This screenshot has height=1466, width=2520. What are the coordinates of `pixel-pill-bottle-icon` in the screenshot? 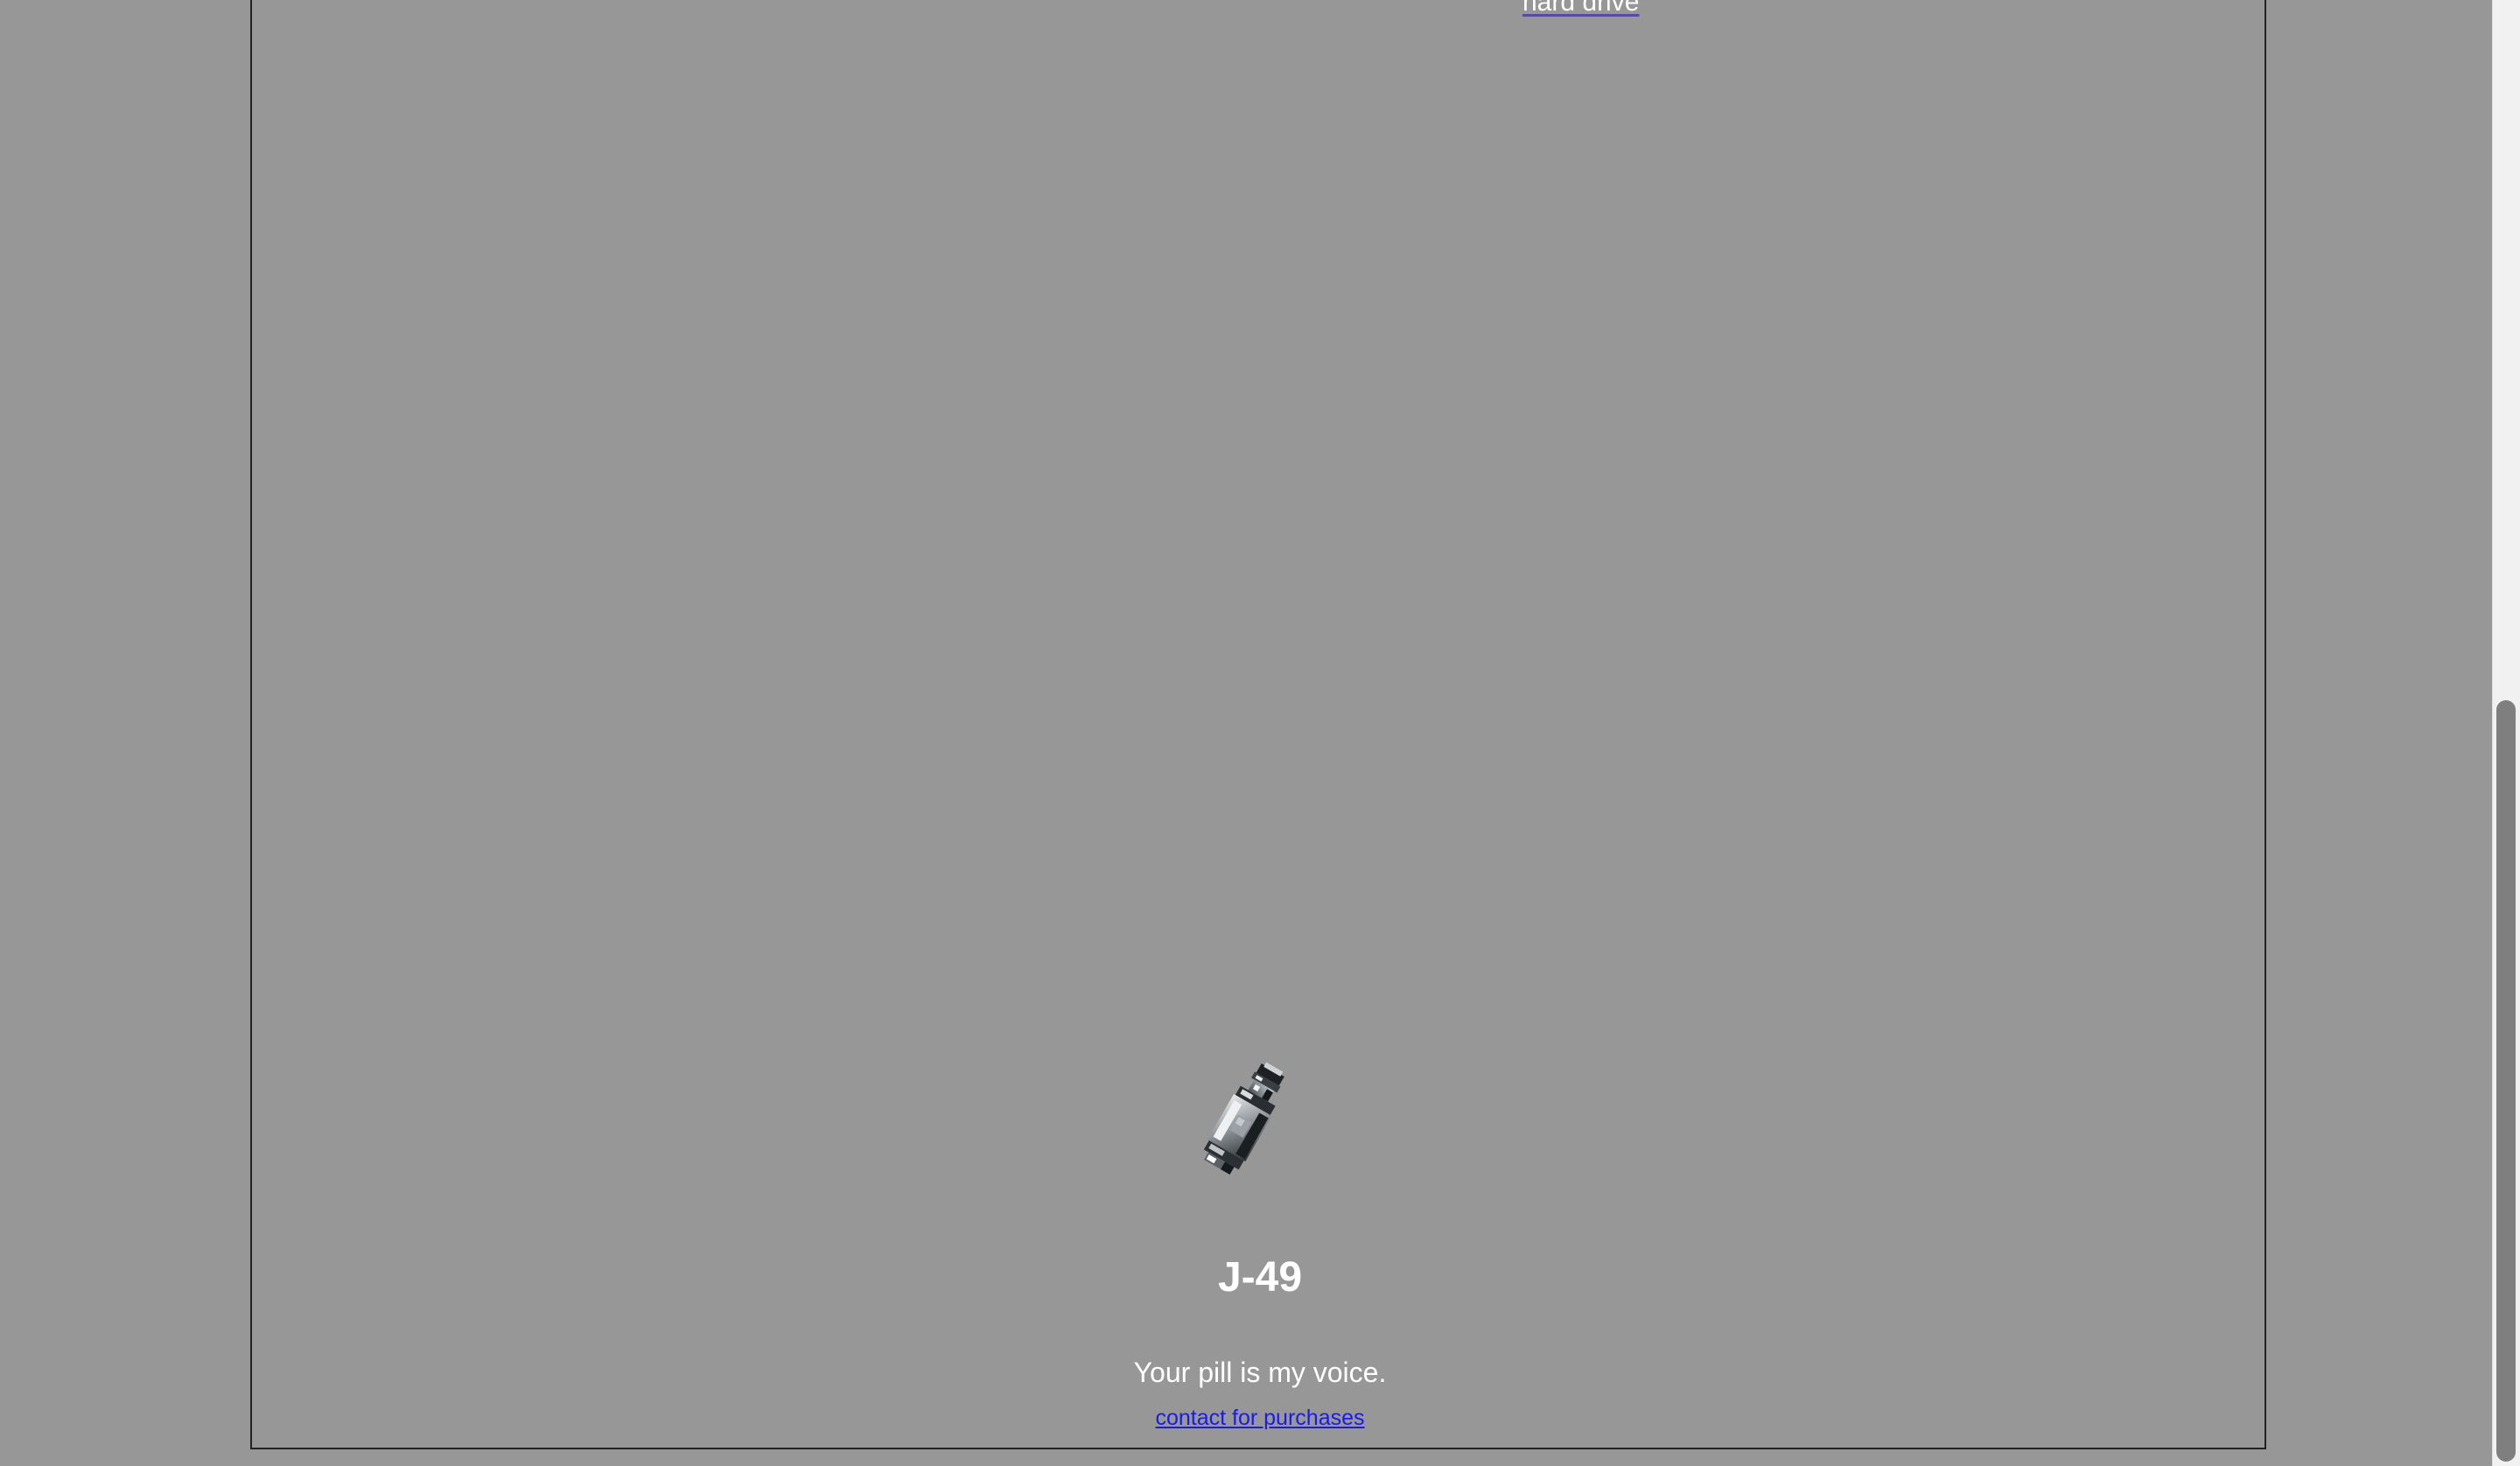 It's located at (1243, 1118).